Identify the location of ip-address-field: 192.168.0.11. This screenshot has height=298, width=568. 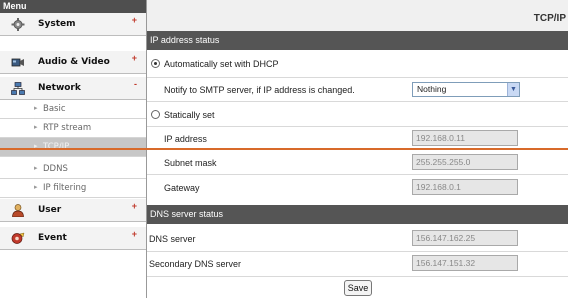
(465, 138).